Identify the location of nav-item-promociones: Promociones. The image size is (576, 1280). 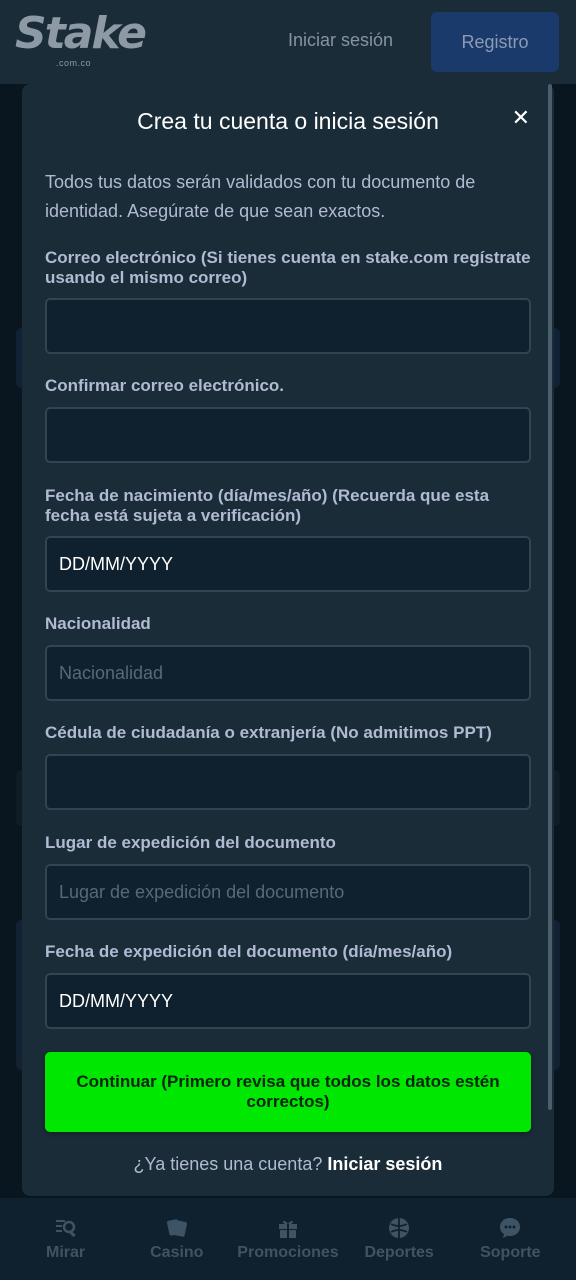
(288, 1239).